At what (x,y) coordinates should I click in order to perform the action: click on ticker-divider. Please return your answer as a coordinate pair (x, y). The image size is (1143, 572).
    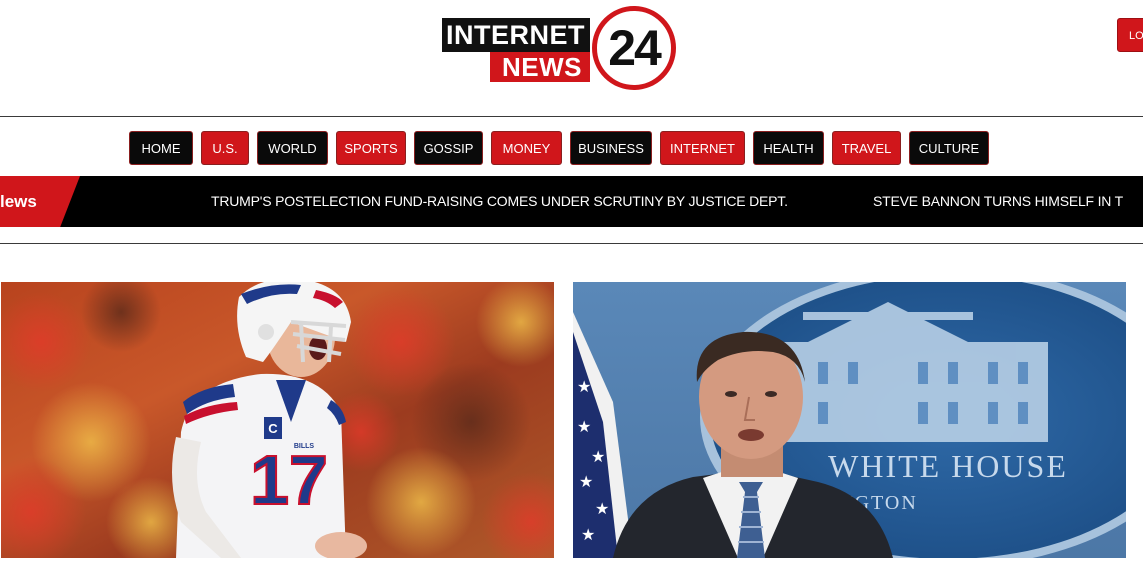
    Looking at the image, I should click on (571, 243).